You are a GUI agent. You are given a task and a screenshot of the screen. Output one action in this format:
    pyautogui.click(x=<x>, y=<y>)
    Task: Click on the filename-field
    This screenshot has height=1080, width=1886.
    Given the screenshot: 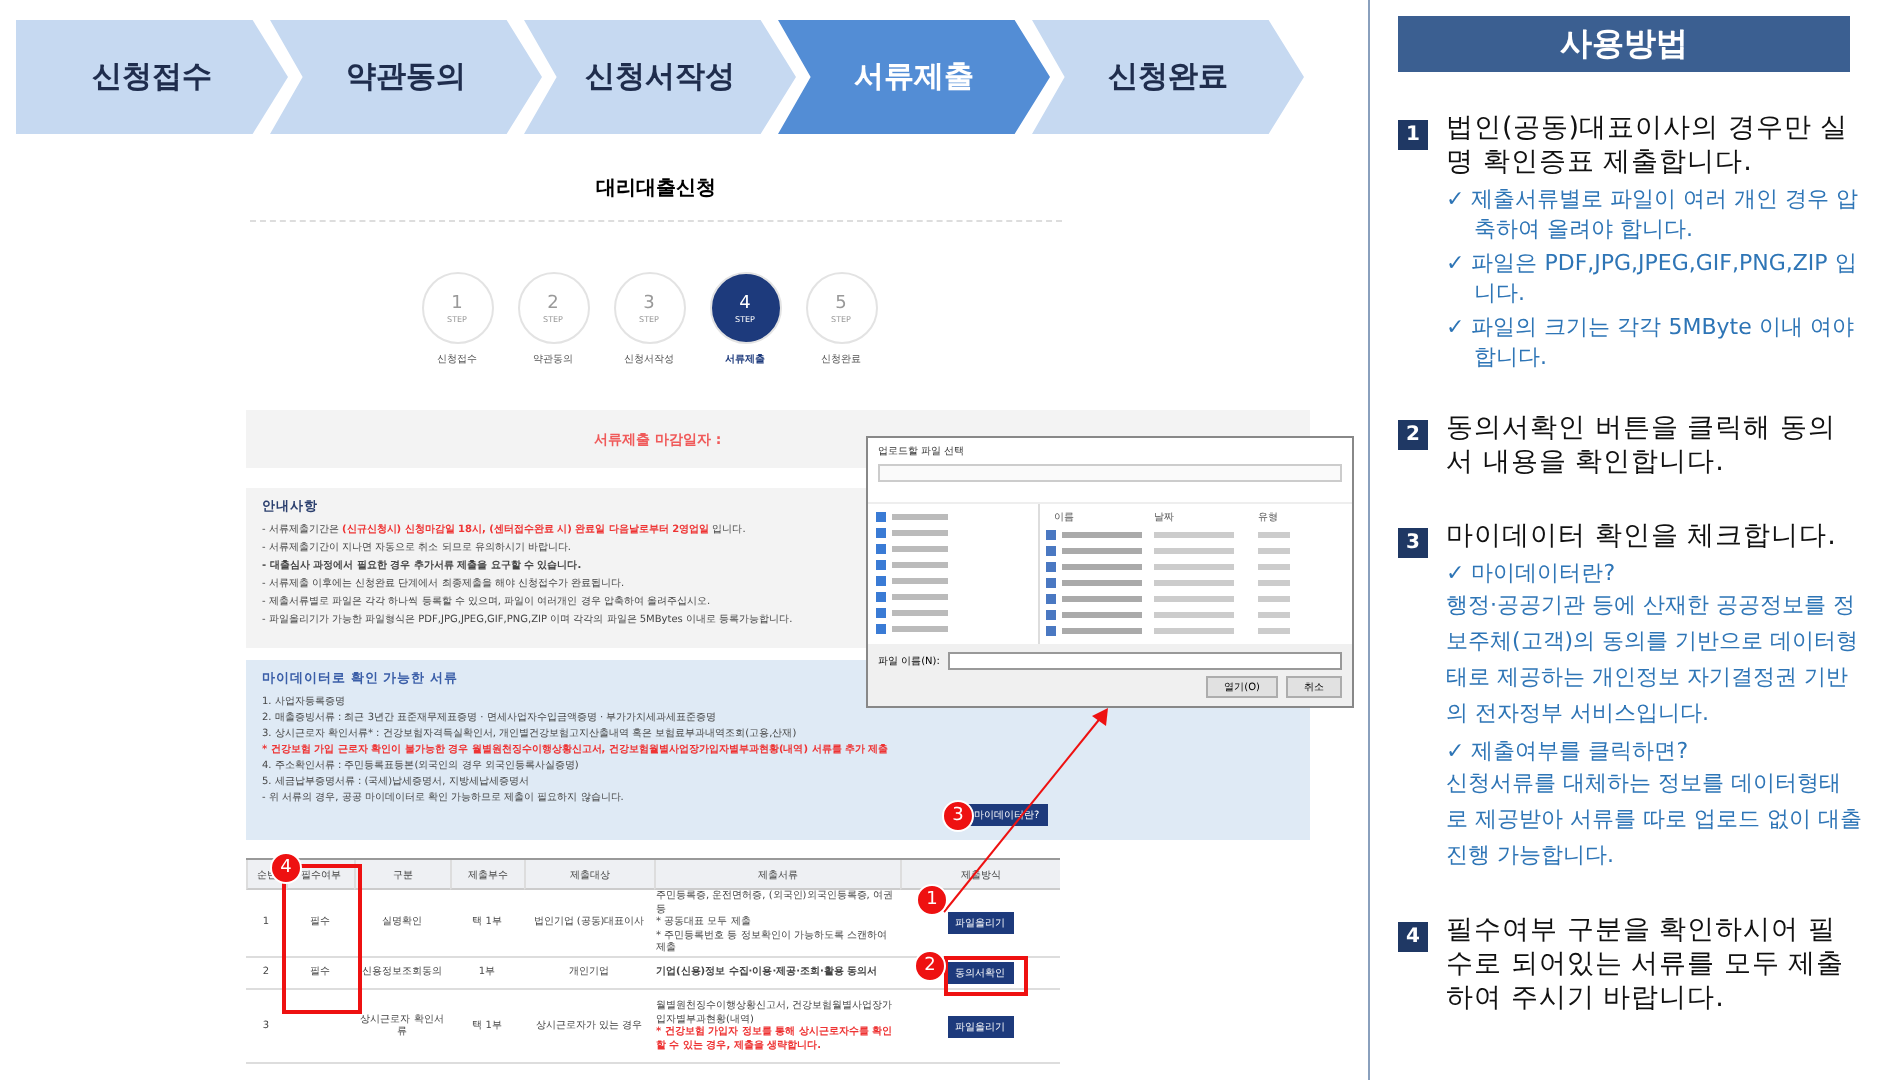 What is the action you would take?
    pyautogui.click(x=1144, y=661)
    